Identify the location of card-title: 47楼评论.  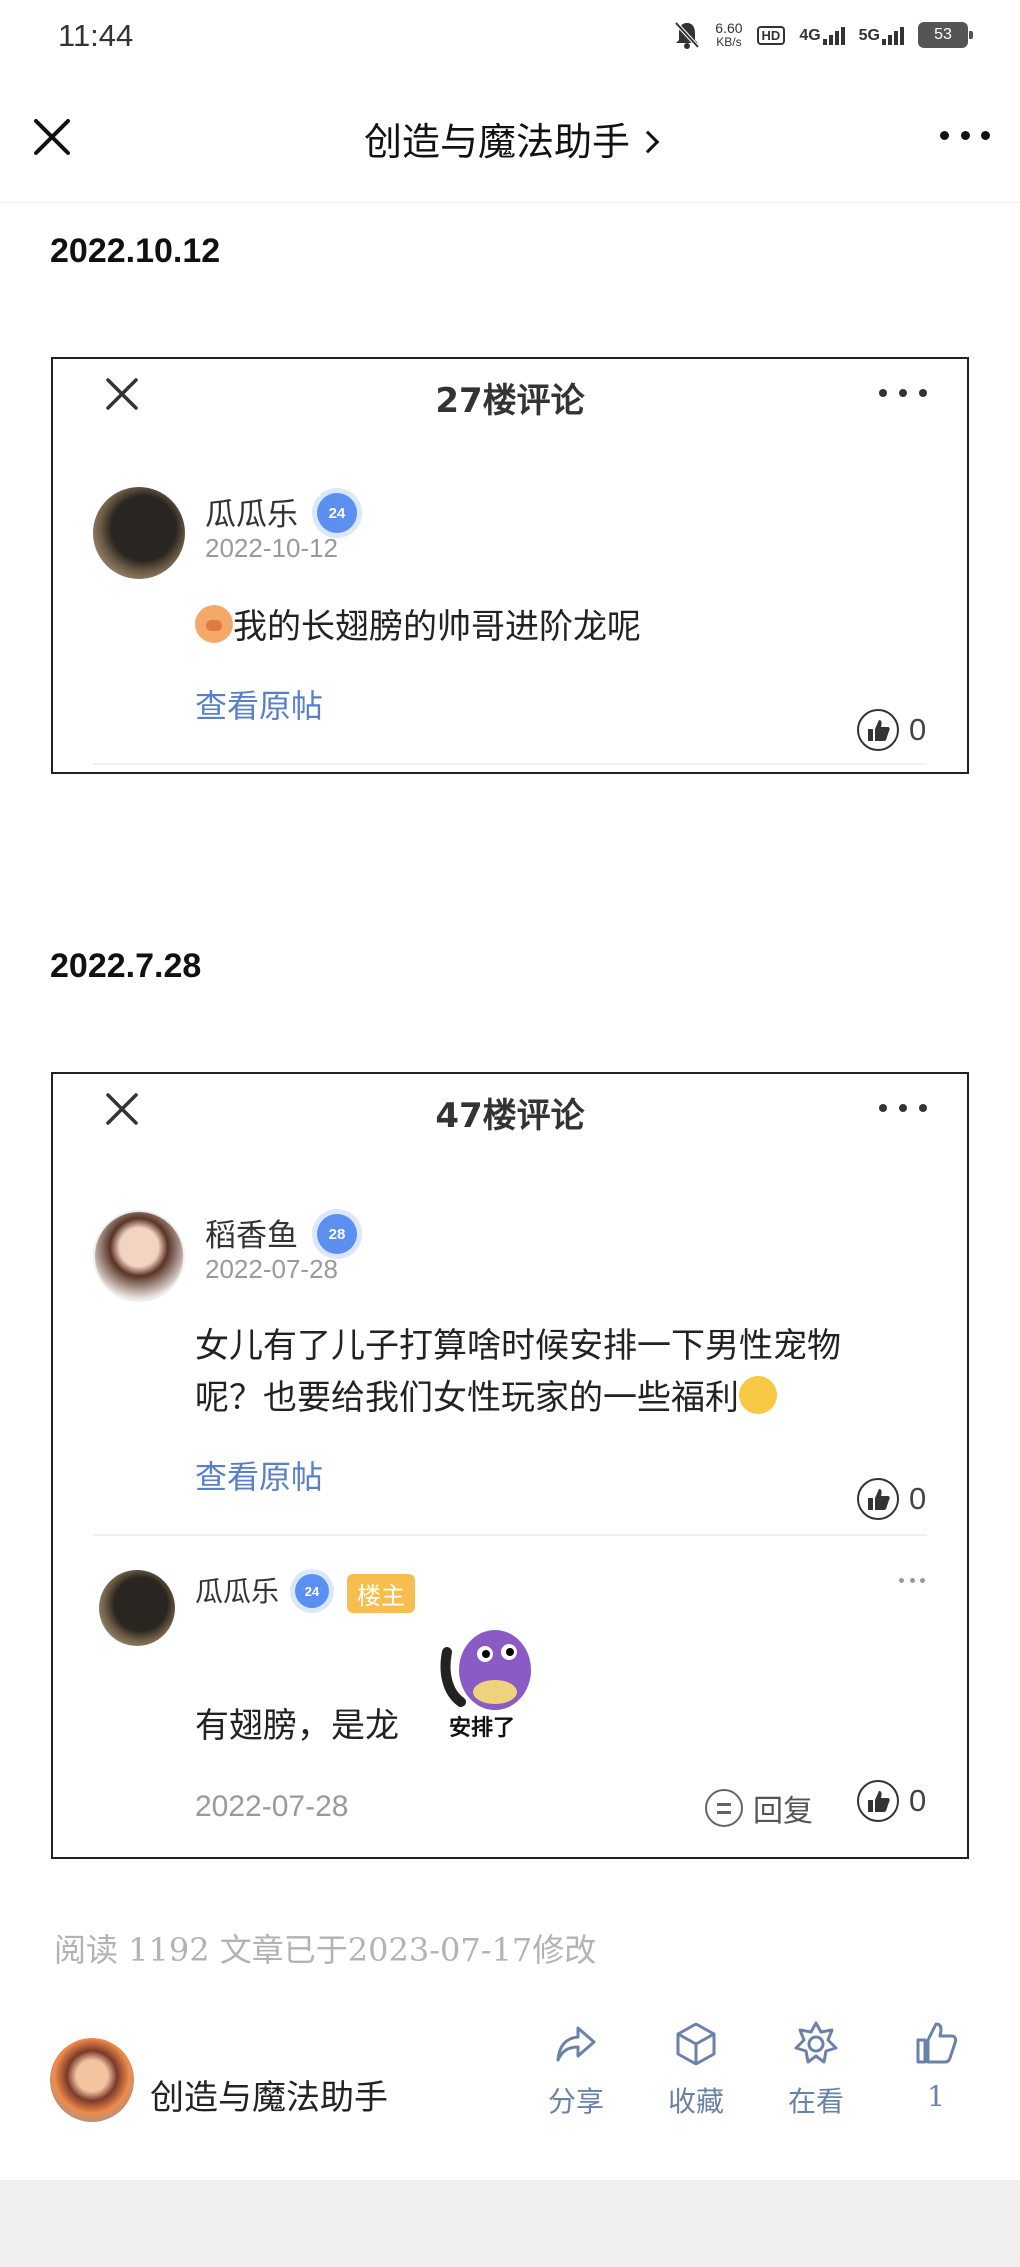
(510, 1116).